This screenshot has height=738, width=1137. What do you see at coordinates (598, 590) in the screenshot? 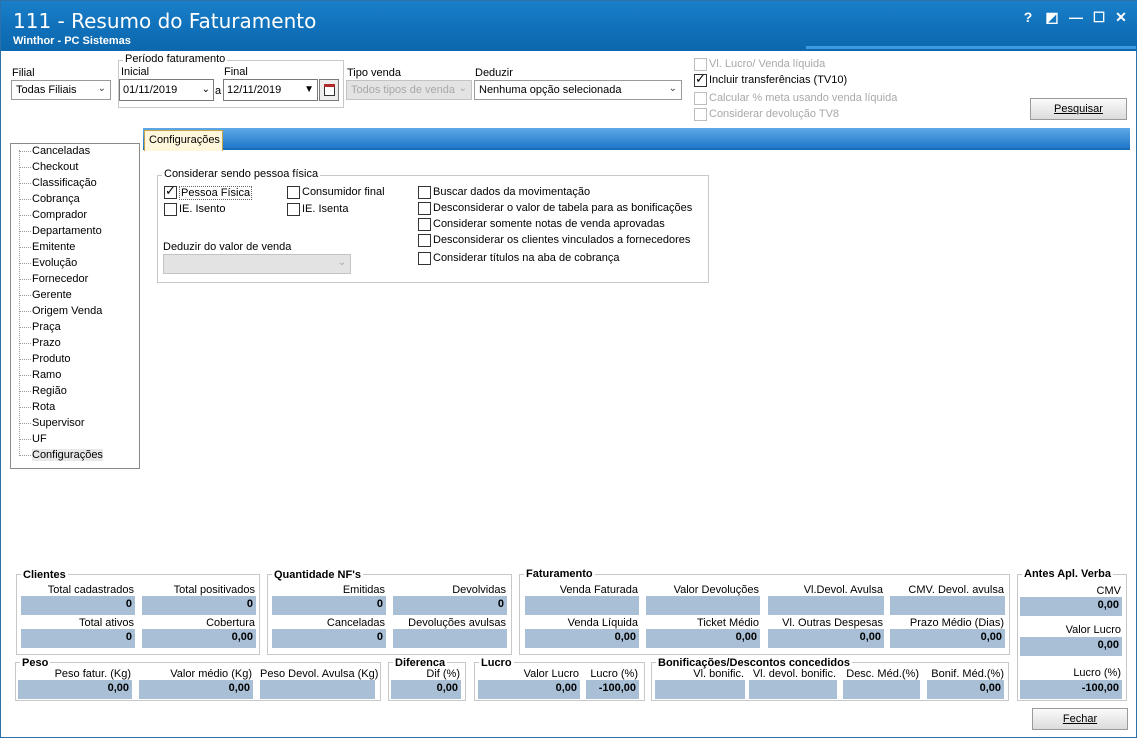
I see `venda-faturada-label: Venda Faturada` at bounding box center [598, 590].